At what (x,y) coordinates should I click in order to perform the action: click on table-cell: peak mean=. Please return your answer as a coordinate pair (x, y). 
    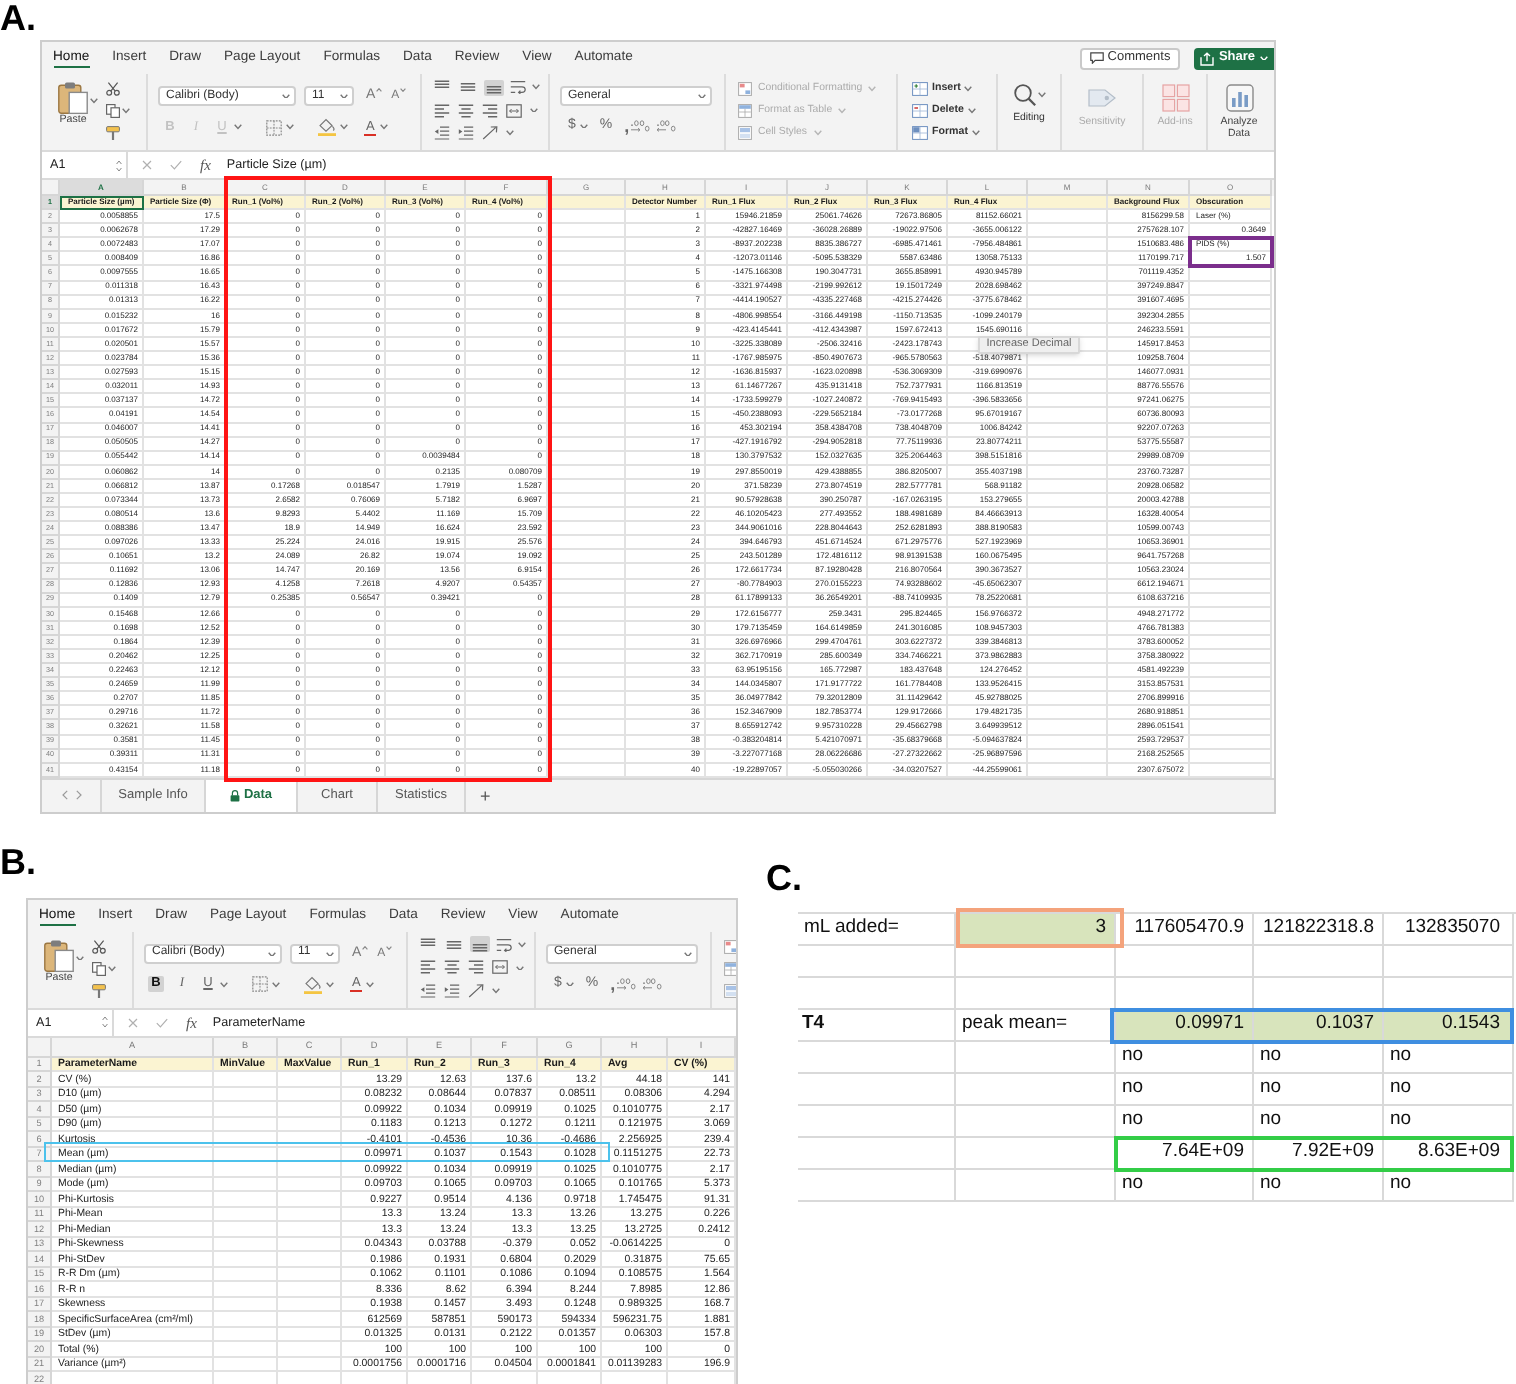
    Looking at the image, I should click on (1036, 1025).